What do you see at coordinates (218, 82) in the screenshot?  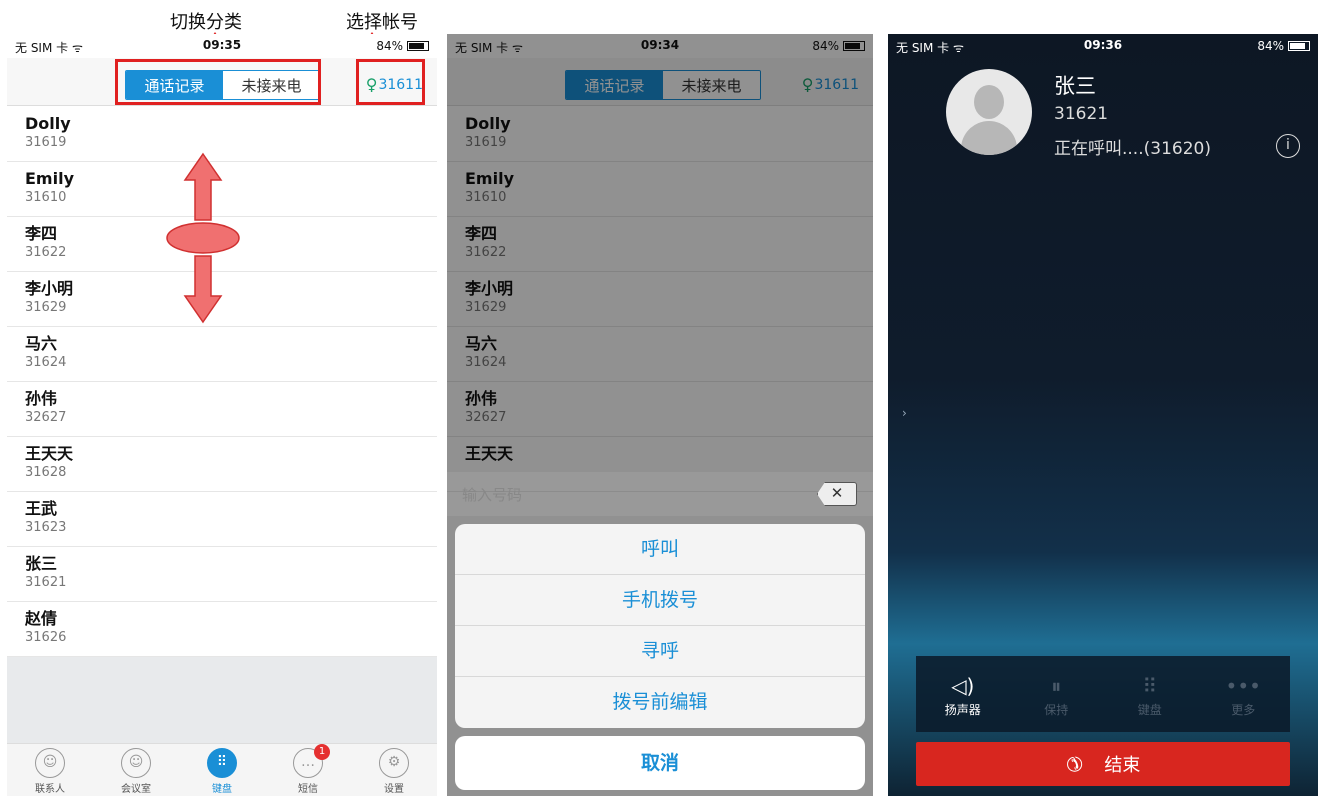 I see `highlight-box-tabs` at bounding box center [218, 82].